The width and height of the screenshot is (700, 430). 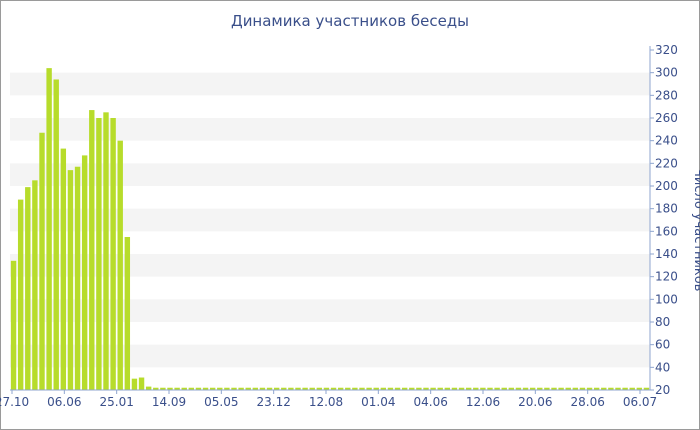 What do you see at coordinates (64, 402) in the screenshot?
I see `x-tick-label: 06.06` at bounding box center [64, 402].